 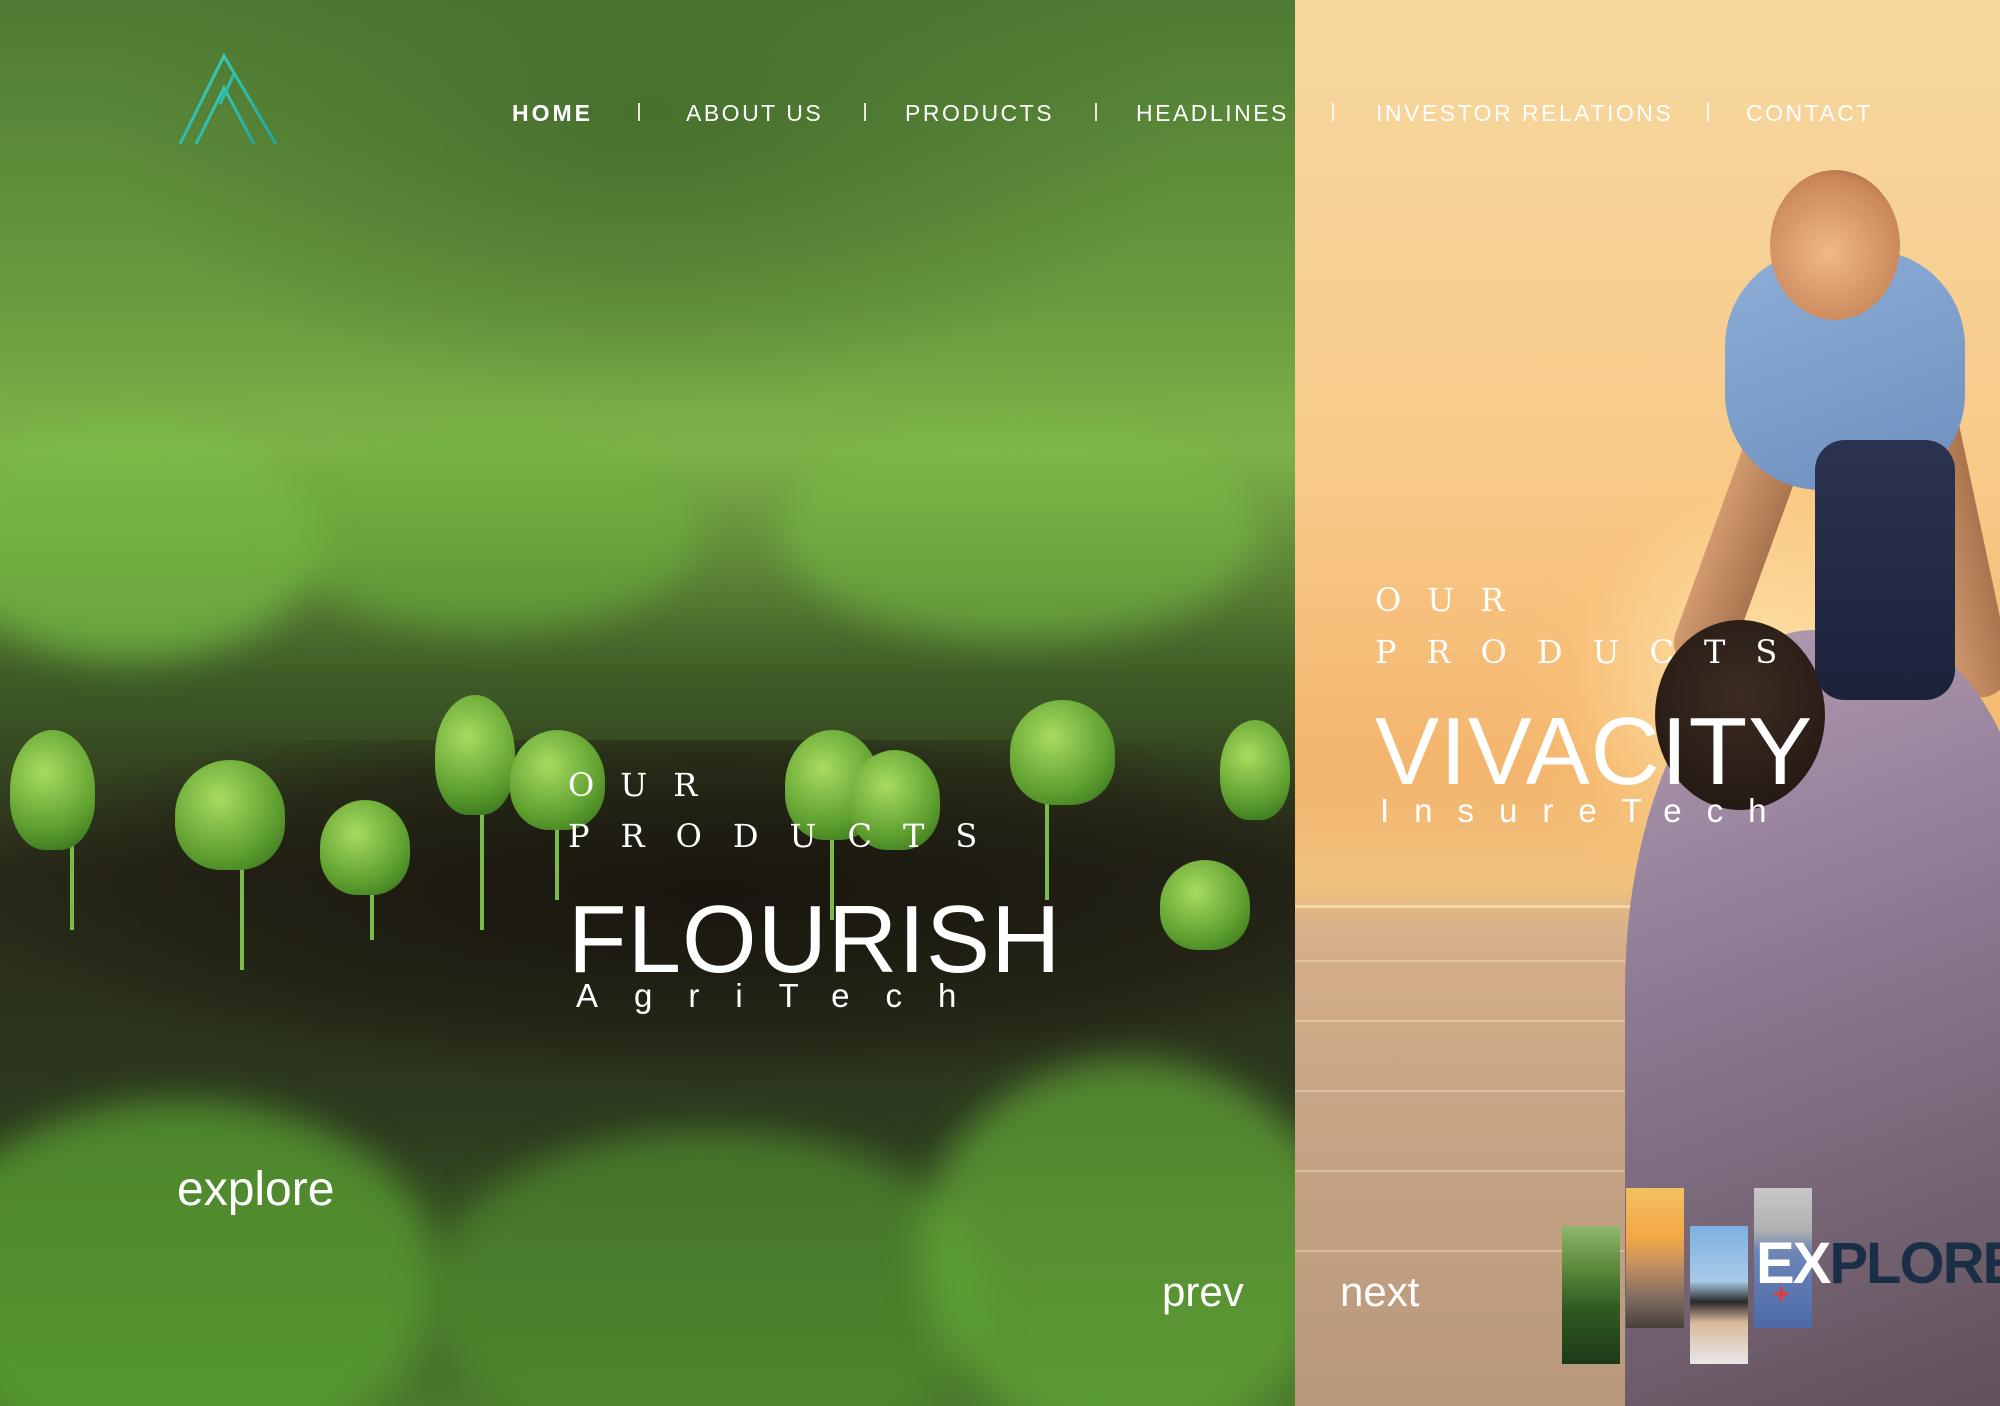 I want to click on nav-products: PRODUCTS, so click(x=979, y=113).